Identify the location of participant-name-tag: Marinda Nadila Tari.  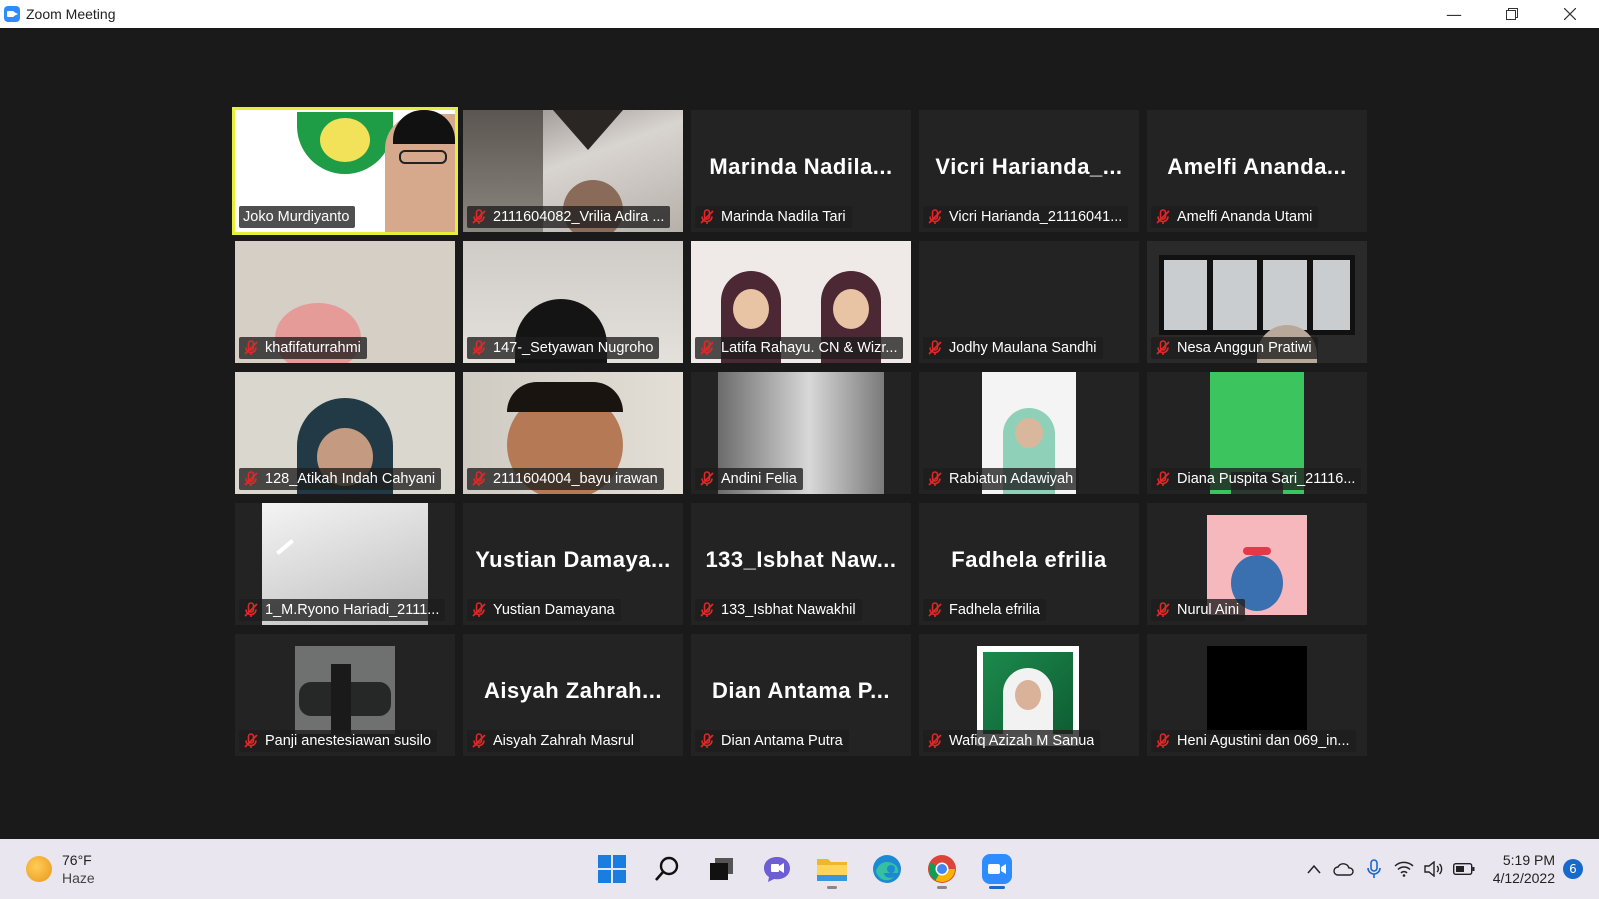
(773, 217).